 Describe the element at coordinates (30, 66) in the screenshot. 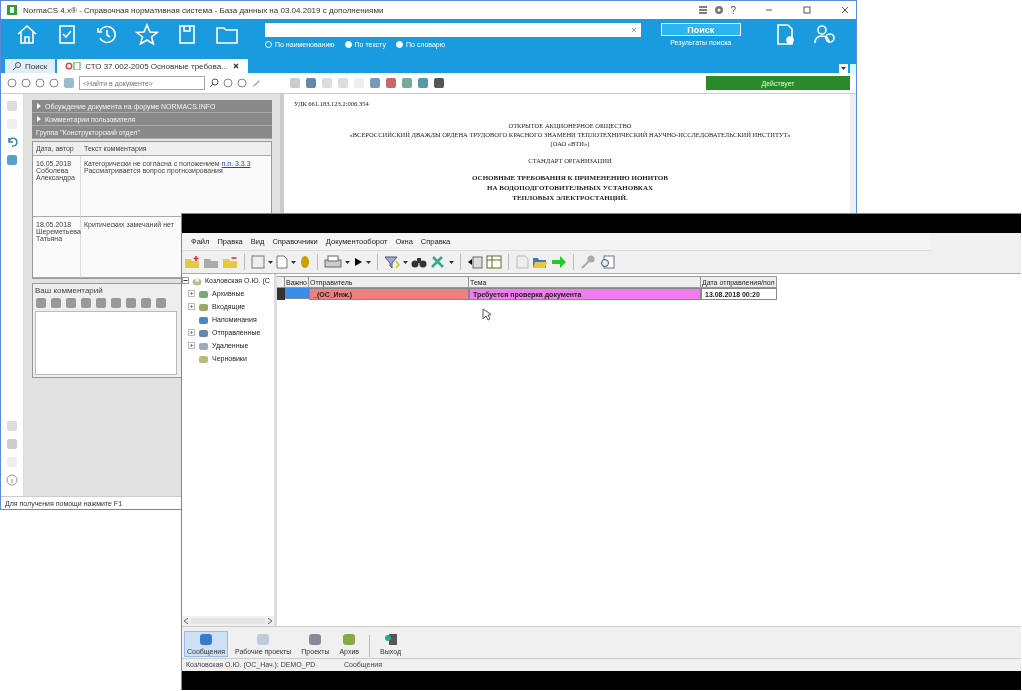

I see `document-tab: Поиск` at that location.